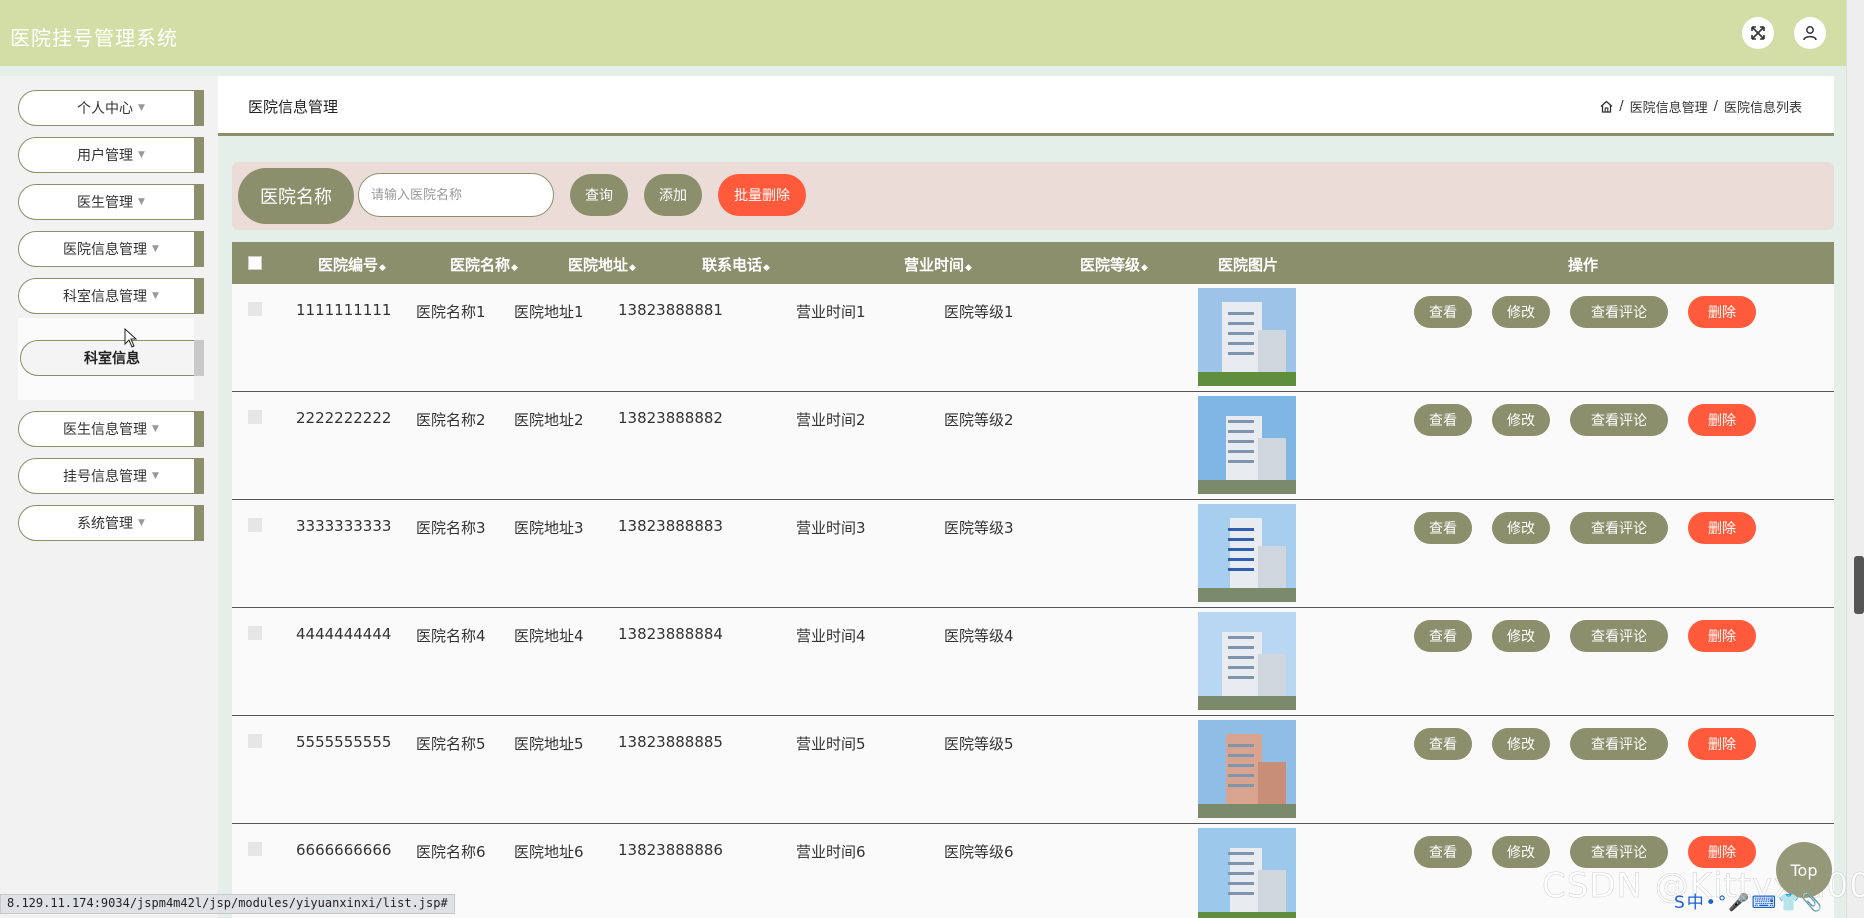 The width and height of the screenshot is (1864, 918). Describe the element at coordinates (1669, 106) in the screenshot. I see `breadcrumb-item: 医院信息管理` at that location.